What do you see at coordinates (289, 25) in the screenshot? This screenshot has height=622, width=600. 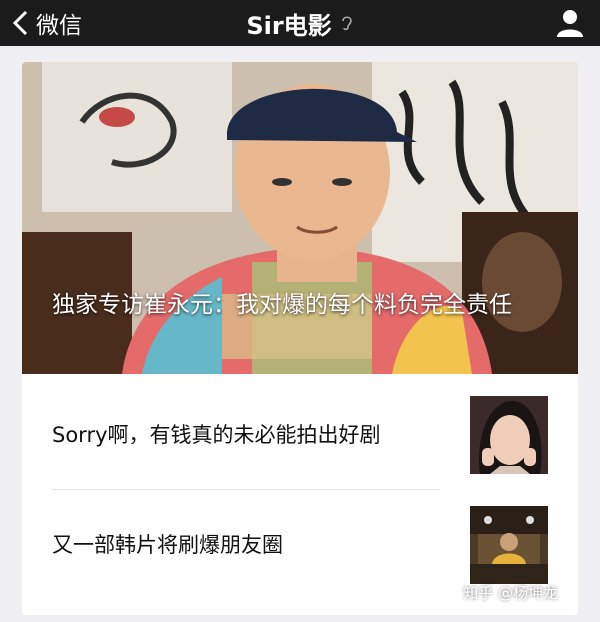 I see `page-title: Sir电影` at bounding box center [289, 25].